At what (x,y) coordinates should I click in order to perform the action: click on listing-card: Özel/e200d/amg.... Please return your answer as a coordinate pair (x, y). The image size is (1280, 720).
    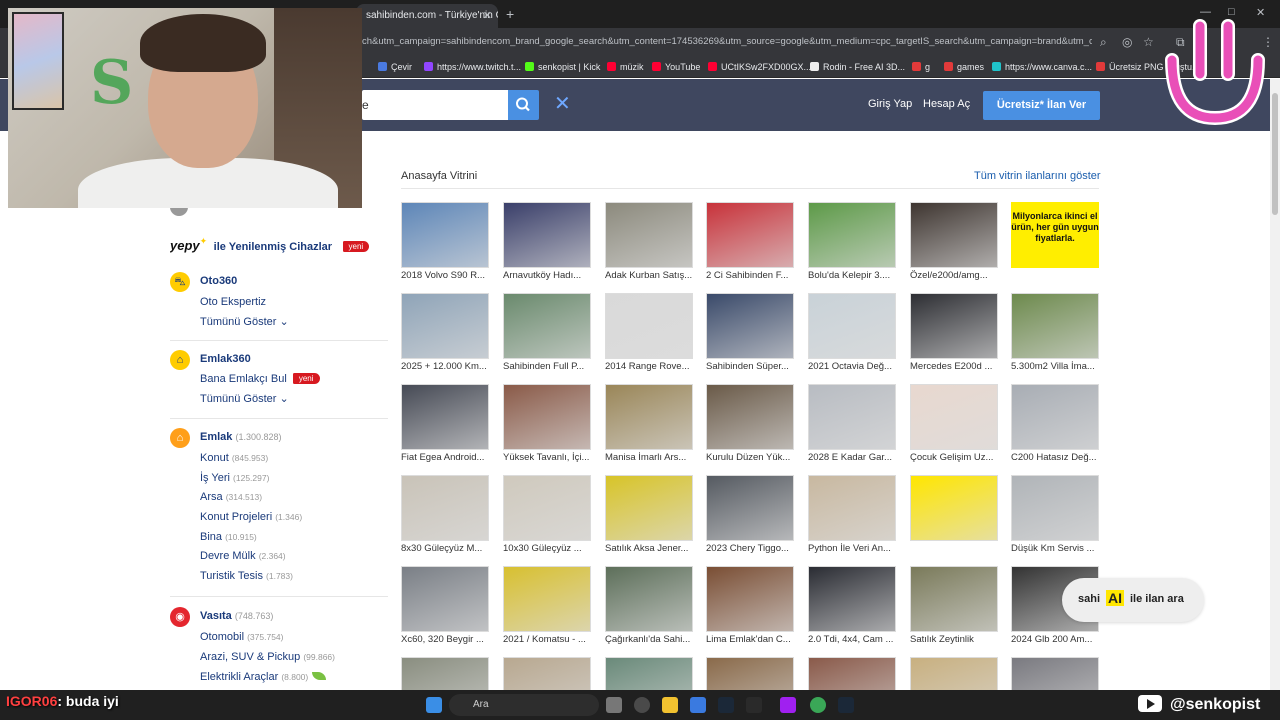
    Looking at the image, I should click on (954, 245).